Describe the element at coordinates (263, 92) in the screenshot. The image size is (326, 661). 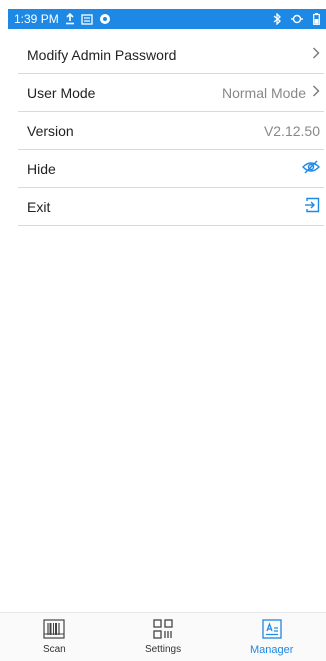
I see `user-mode-value: Normal Mode` at that location.